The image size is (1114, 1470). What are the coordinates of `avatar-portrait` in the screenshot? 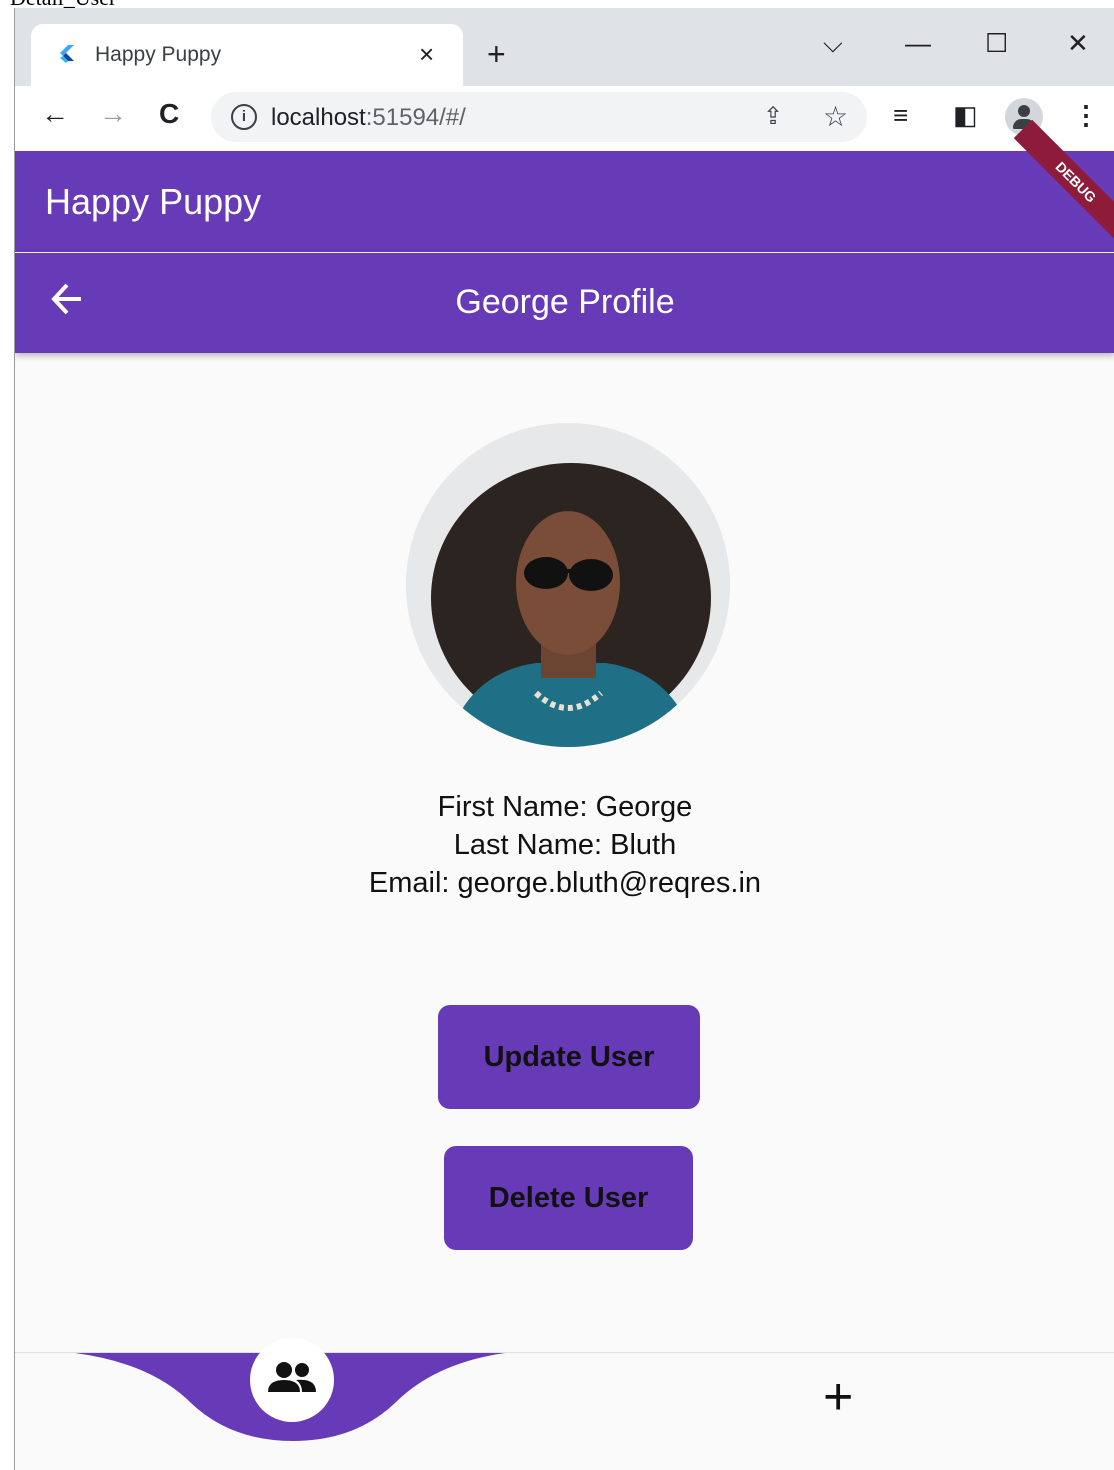 It's located at (568, 585).